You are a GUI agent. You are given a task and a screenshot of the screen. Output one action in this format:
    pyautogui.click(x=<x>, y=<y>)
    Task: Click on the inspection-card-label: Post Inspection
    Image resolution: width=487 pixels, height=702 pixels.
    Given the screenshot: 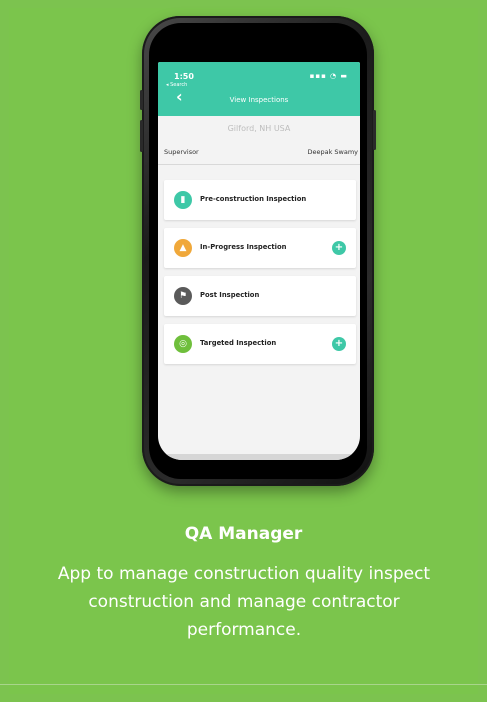 What is the action you would take?
    pyautogui.click(x=230, y=295)
    